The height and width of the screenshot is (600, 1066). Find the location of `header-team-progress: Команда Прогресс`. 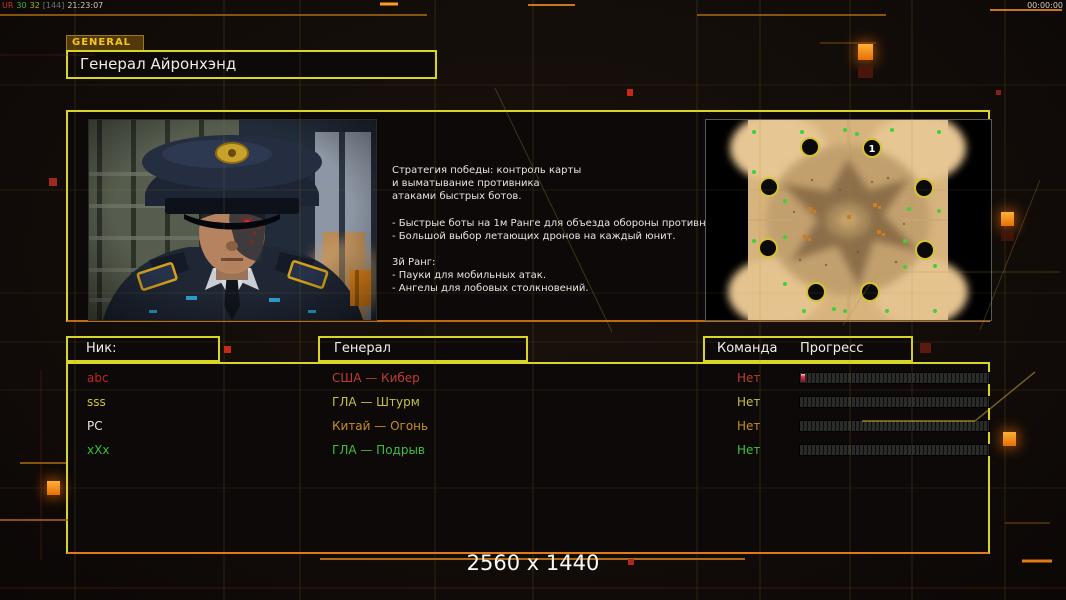

header-team-progress: Команда Прогресс is located at coordinates (808, 349).